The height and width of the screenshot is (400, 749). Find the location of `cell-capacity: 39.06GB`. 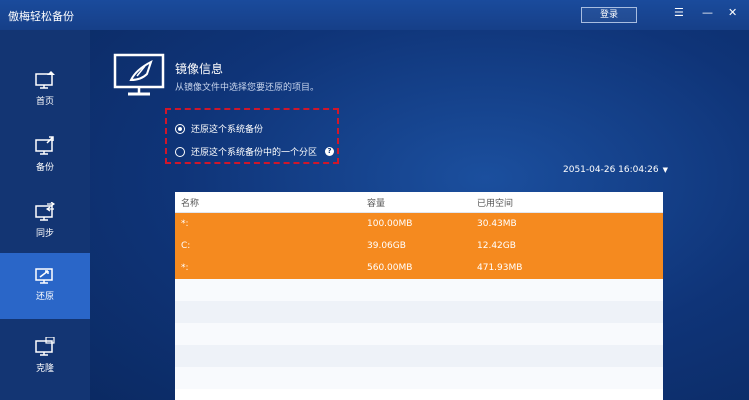

cell-capacity: 39.06GB is located at coordinates (386, 246).